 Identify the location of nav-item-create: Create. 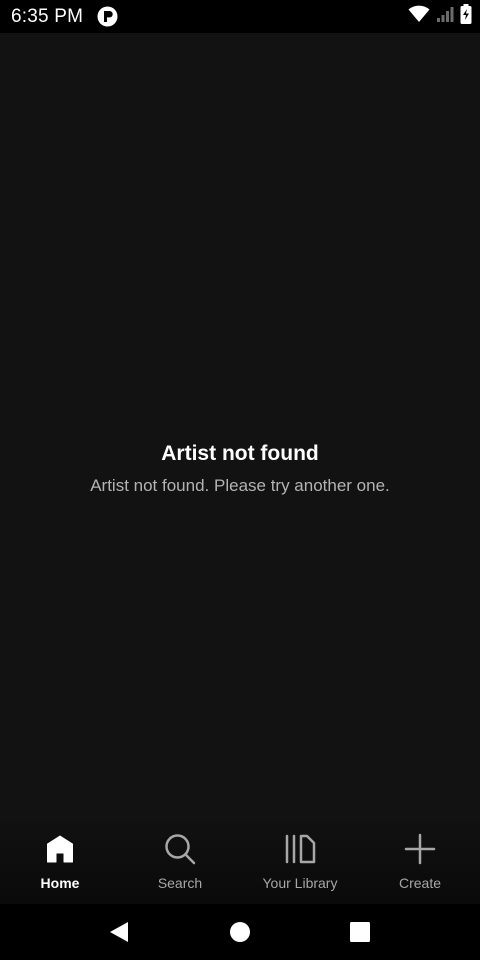
(420, 862).